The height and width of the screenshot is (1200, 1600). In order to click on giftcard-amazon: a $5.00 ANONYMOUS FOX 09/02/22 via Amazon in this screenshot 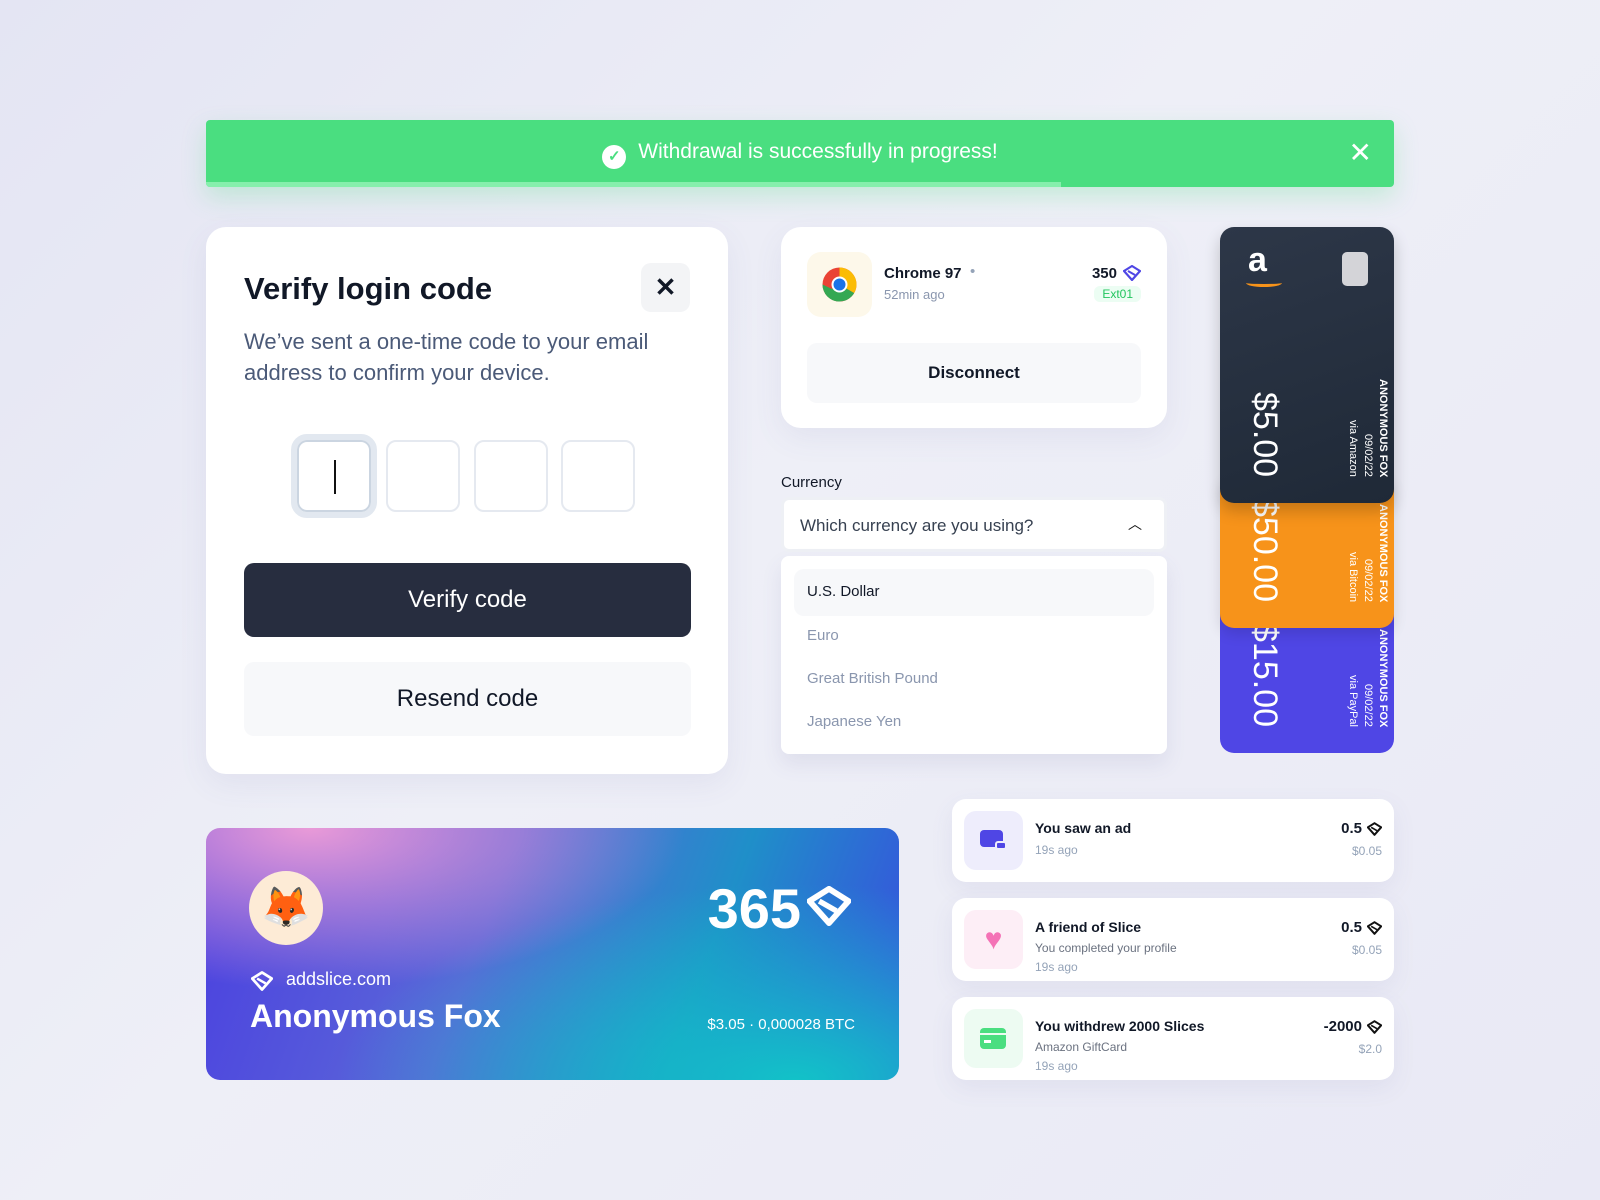, I will do `click(1307, 365)`.